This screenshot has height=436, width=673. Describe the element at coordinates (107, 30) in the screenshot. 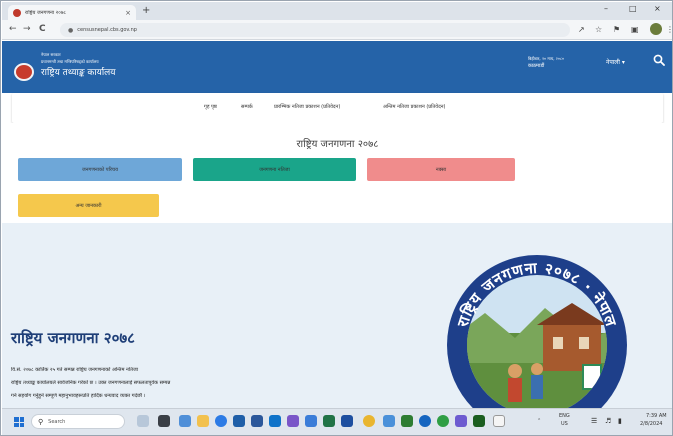

I see `url-text: censusnepal.cbs.gov.np` at that location.